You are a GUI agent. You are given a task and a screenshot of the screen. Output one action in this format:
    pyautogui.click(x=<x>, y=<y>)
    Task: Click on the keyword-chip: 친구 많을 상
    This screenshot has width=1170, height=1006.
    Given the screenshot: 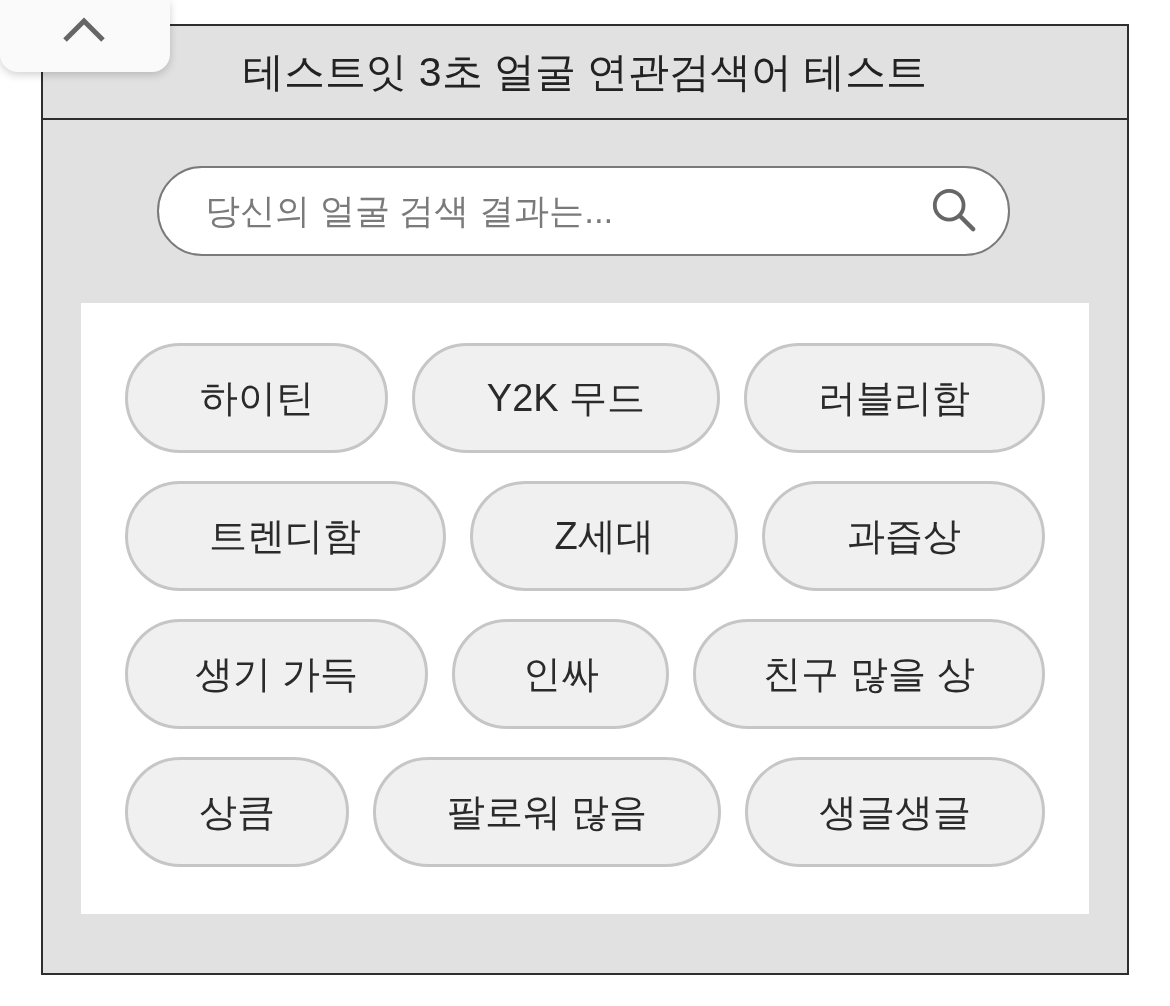 What is the action you would take?
    pyautogui.click(x=869, y=674)
    